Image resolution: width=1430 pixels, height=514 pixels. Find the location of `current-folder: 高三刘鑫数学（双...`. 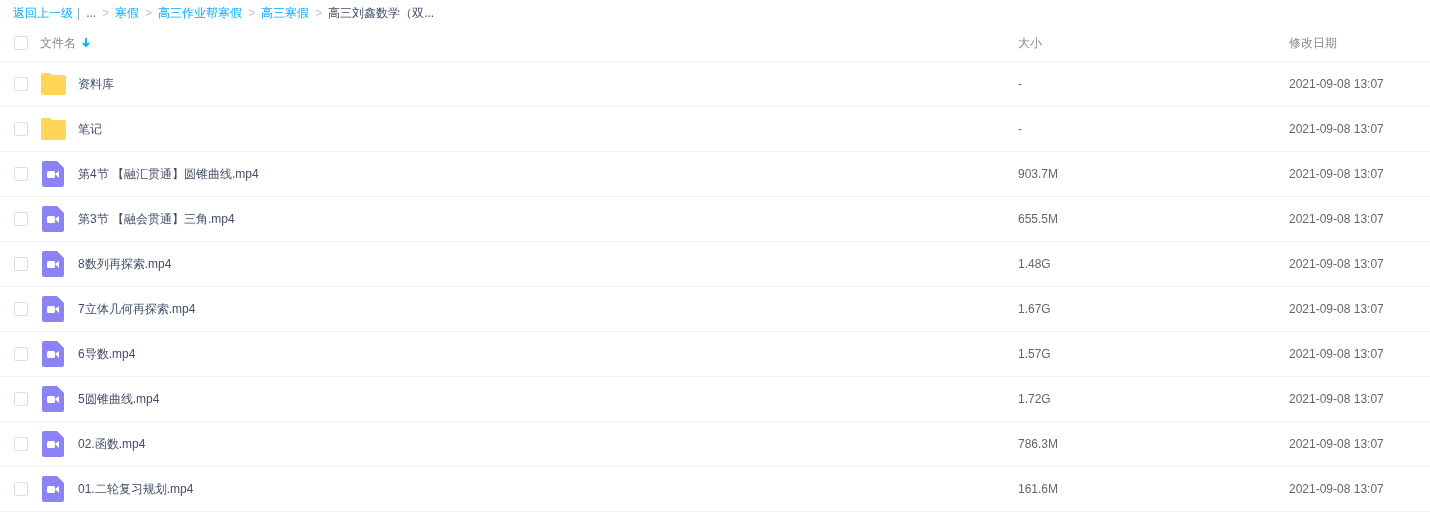

current-folder: 高三刘鑫数学（双... is located at coordinates (381, 13).